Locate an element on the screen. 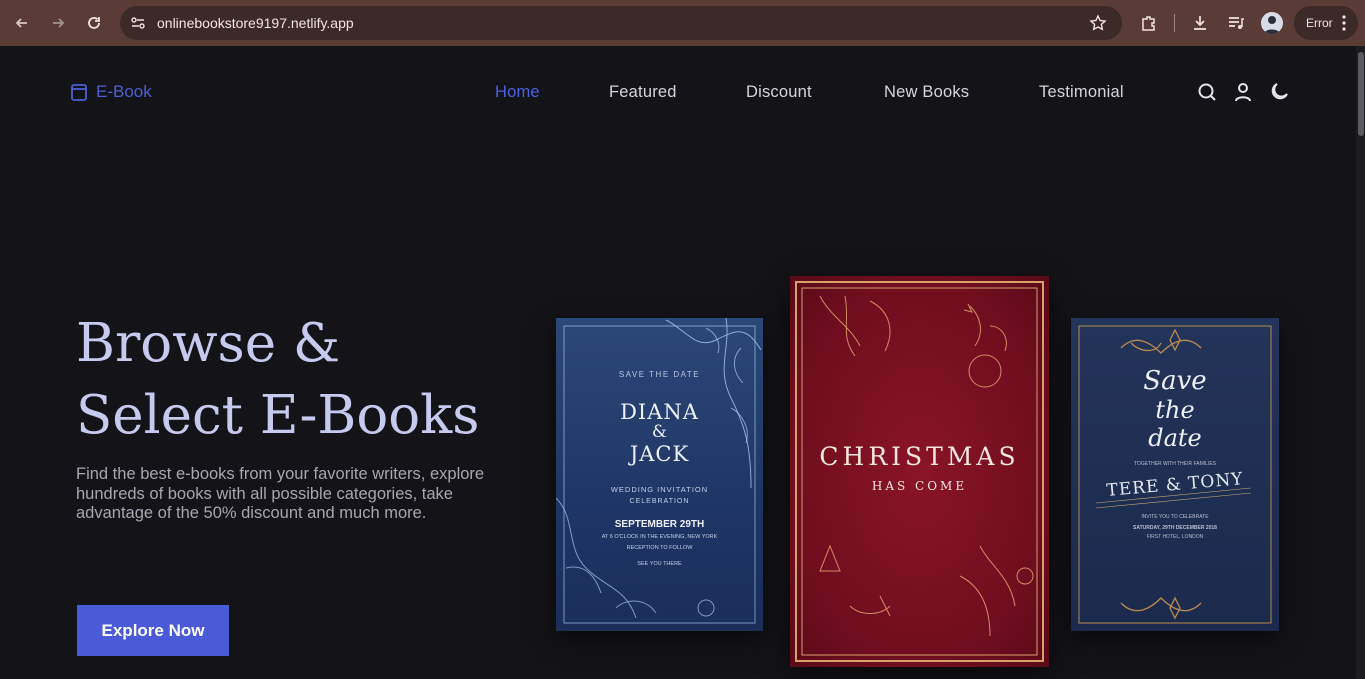 The image size is (1365, 679). book3-small-4: FIRST HOTEL, LONDON is located at coordinates (1175, 537).